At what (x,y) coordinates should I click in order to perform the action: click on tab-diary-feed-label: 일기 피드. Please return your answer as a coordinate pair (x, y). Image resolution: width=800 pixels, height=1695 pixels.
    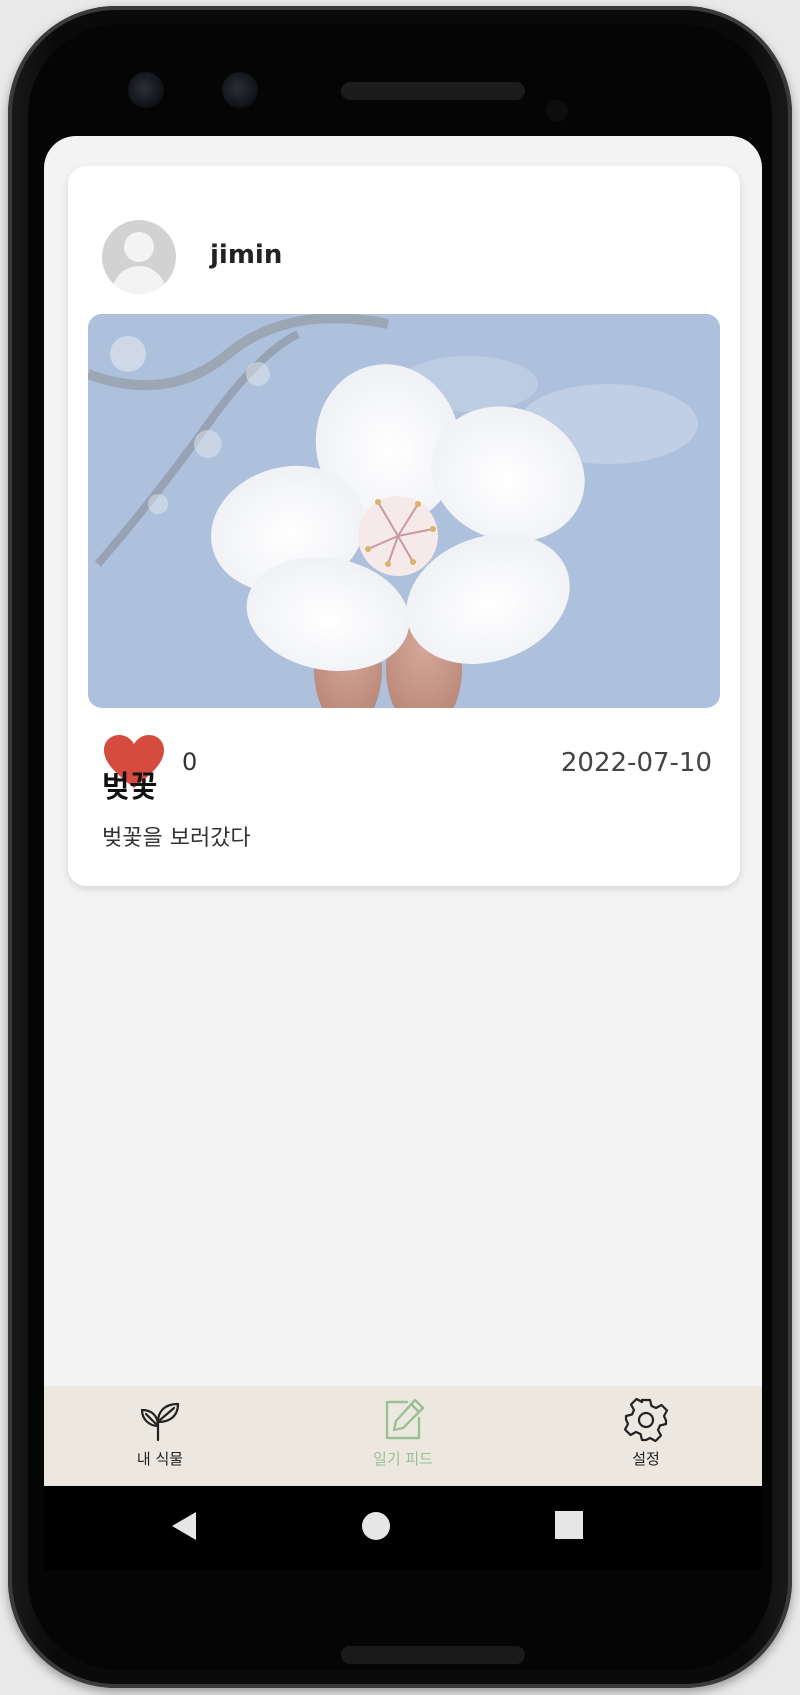
    Looking at the image, I should click on (403, 1459).